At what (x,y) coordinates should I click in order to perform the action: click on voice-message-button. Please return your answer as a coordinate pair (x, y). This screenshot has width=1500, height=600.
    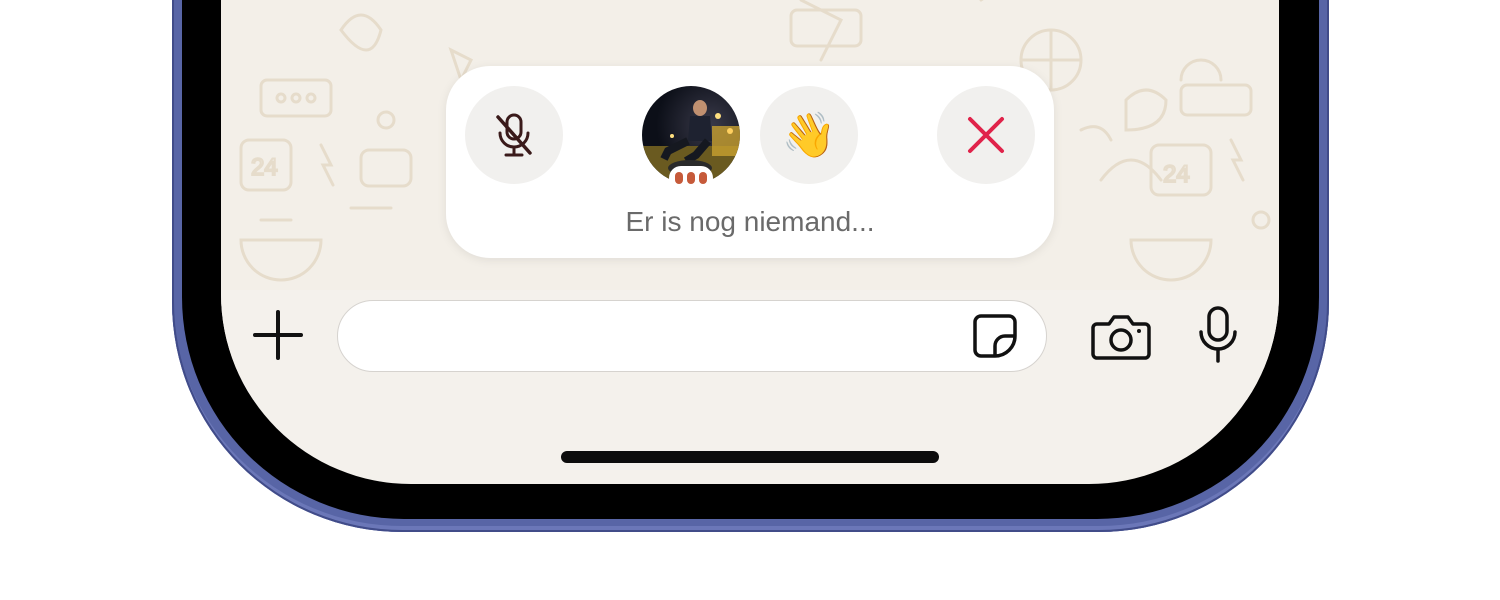
    Looking at the image, I should click on (1218, 335).